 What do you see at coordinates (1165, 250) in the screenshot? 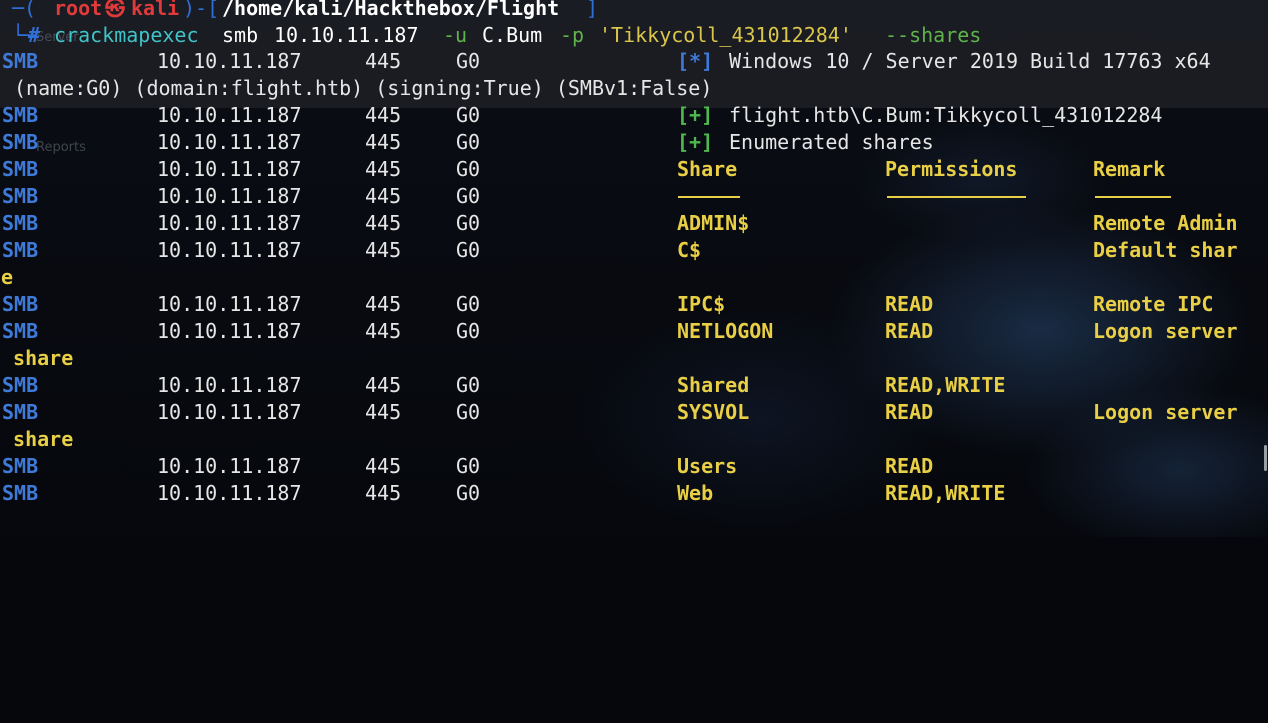
I see `share-remark: Default shar` at bounding box center [1165, 250].